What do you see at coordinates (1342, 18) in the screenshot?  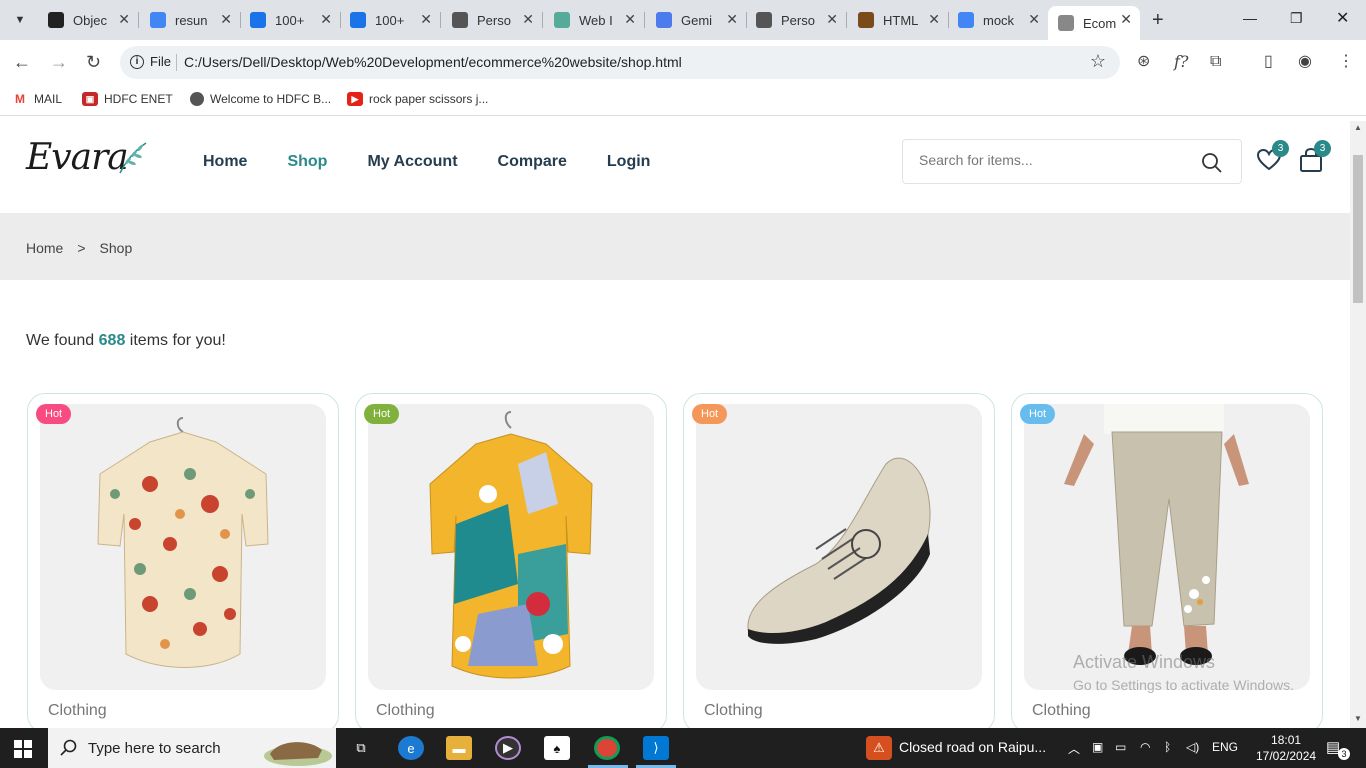 I see `close-window-button: ✕` at bounding box center [1342, 18].